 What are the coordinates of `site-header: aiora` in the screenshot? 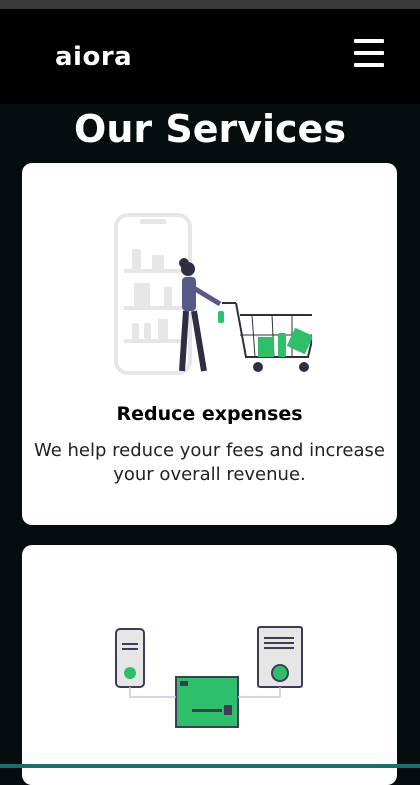 It's located at (210, 56).